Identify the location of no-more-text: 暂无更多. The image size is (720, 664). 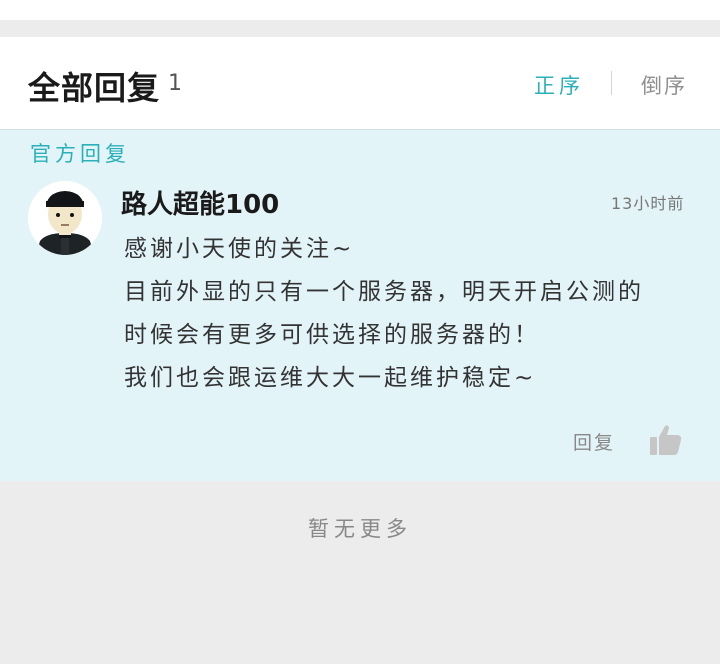
(360, 529).